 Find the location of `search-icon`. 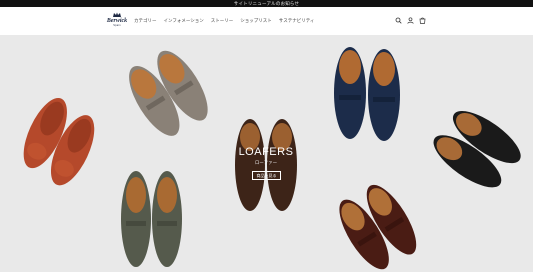

search-icon is located at coordinates (398, 20).